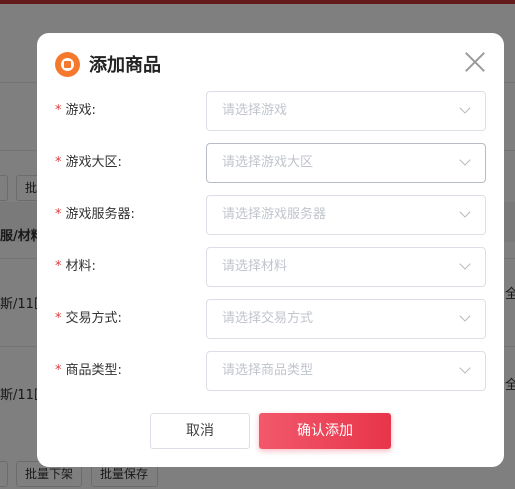 The image size is (515, 489). What do you see at coordinates (93, 162) in the screenshot?
I see `field-label-text: 游戏大区:` at bounding box center [93, 162].